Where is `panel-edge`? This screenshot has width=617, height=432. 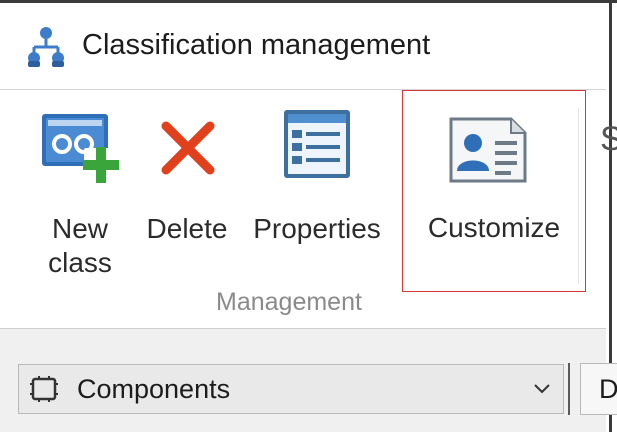 panel-edge is located at coordinates (569, 389).